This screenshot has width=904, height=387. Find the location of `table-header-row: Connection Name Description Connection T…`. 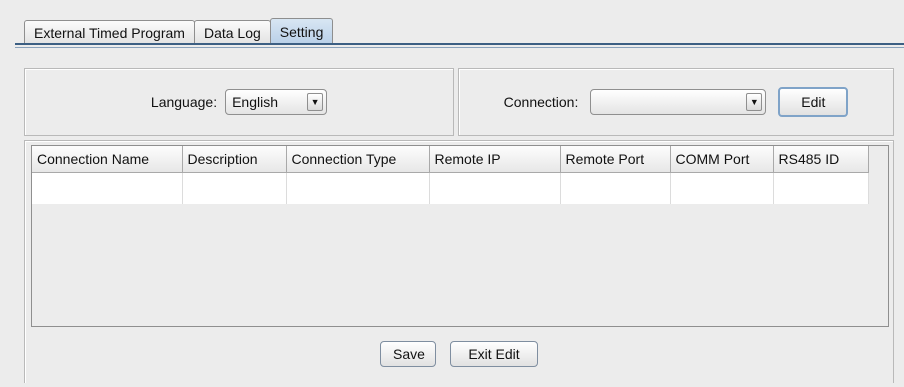

table-header-row: Connection Name Description Connection T… is located at coordinates (450, 159).